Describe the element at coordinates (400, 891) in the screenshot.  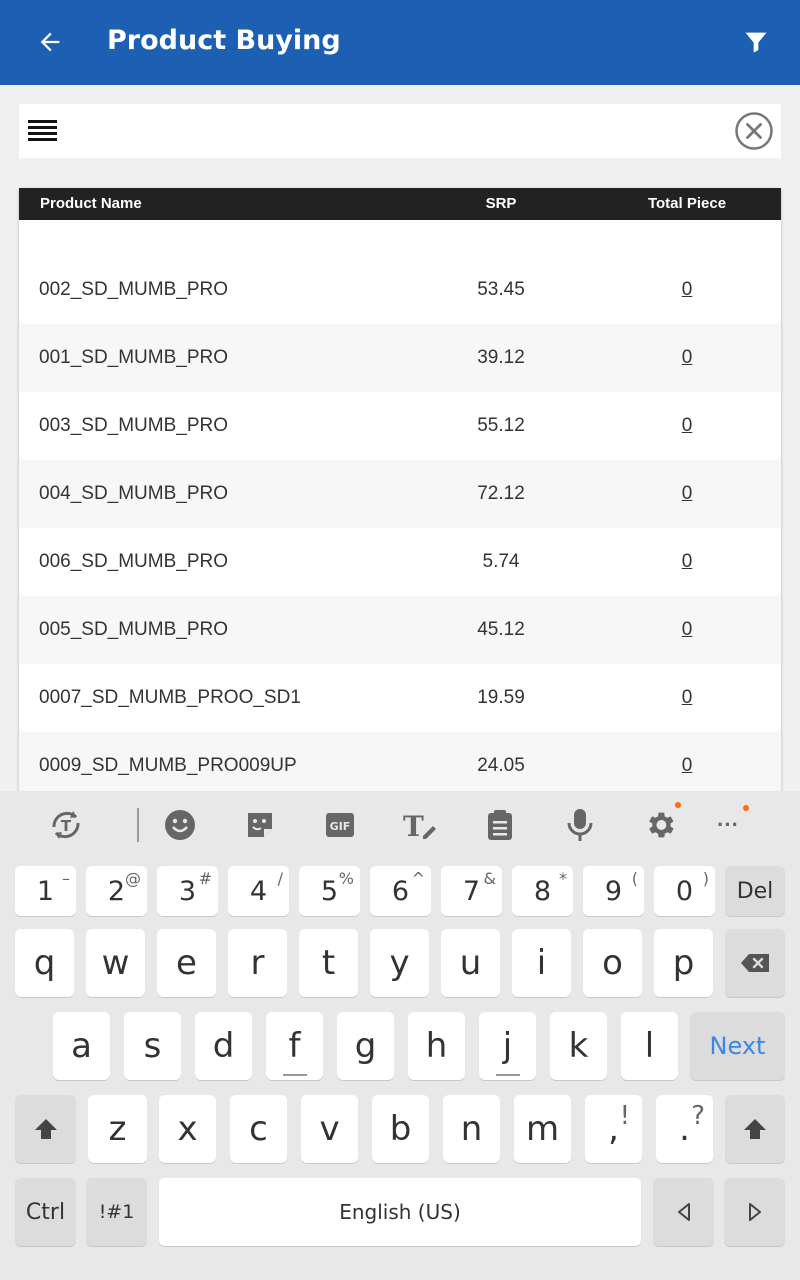
I see `key-6: 6 ^` at that location.